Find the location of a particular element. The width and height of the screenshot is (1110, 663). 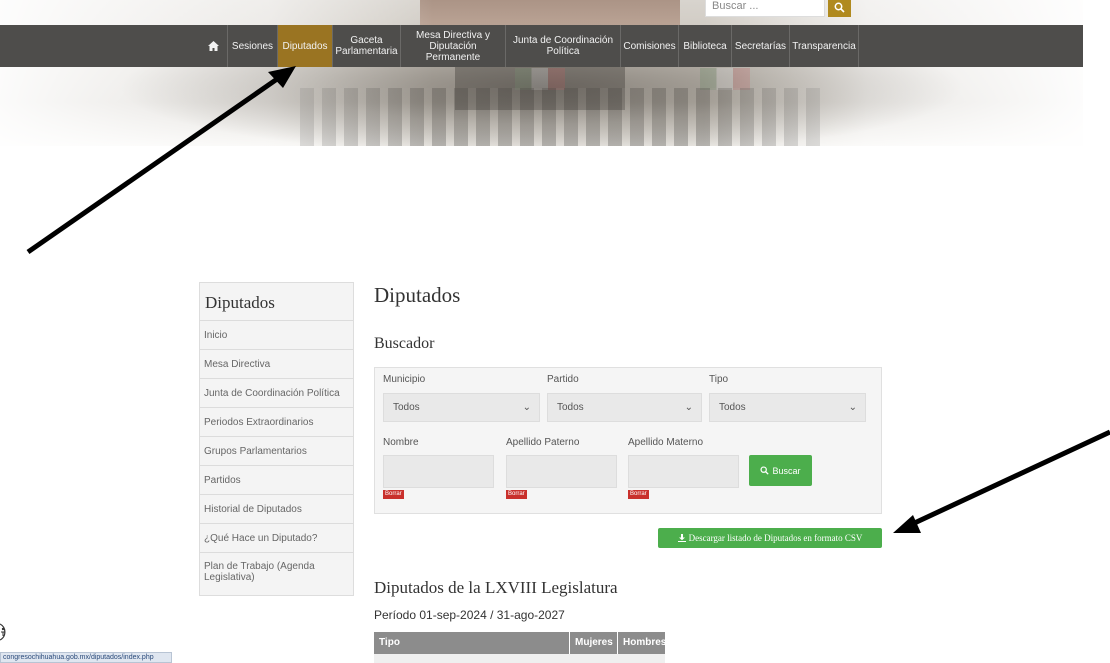

nav-home is located at coordinates (213, 46).